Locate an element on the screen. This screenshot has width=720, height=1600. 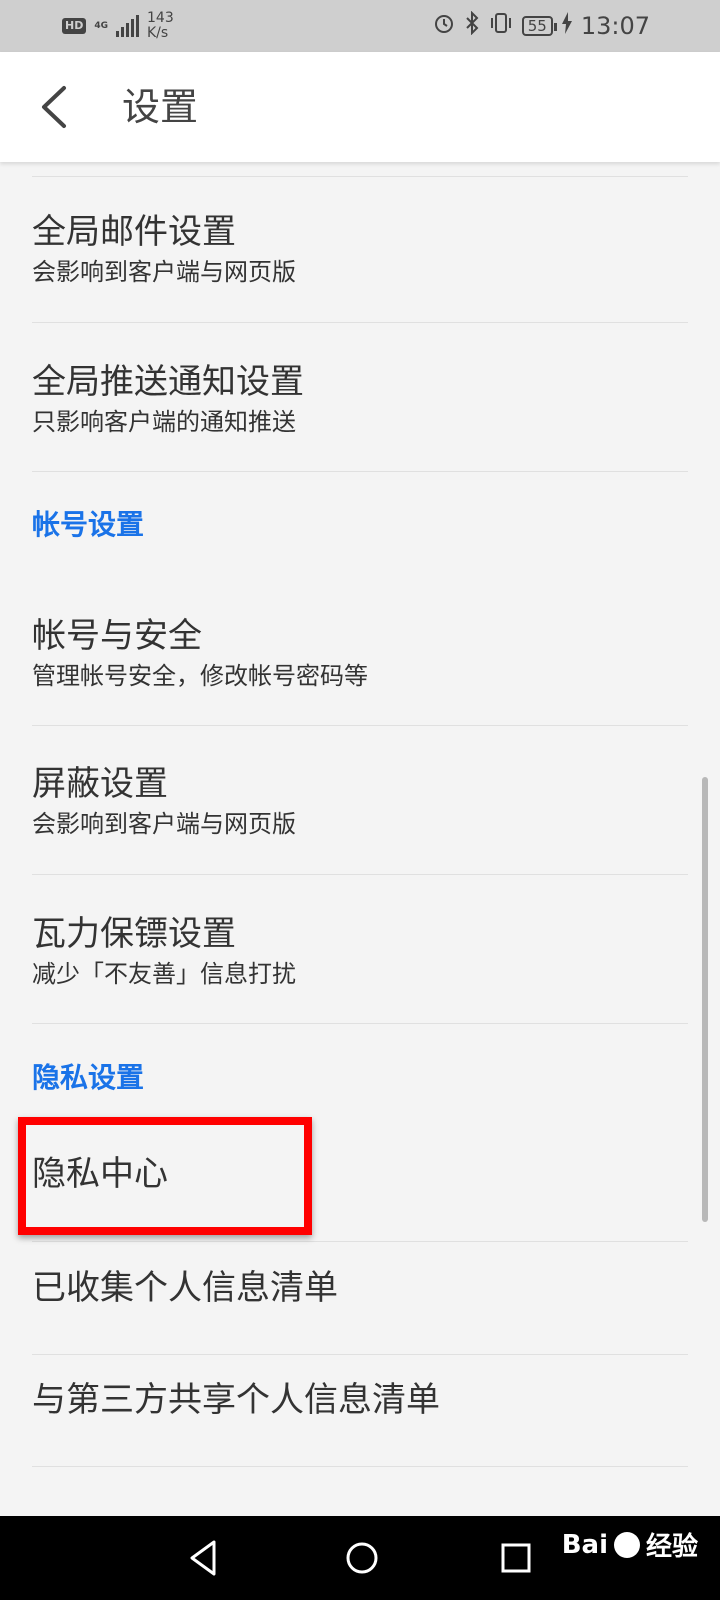
clock: 13:07 is located at coordinates (615, 26).